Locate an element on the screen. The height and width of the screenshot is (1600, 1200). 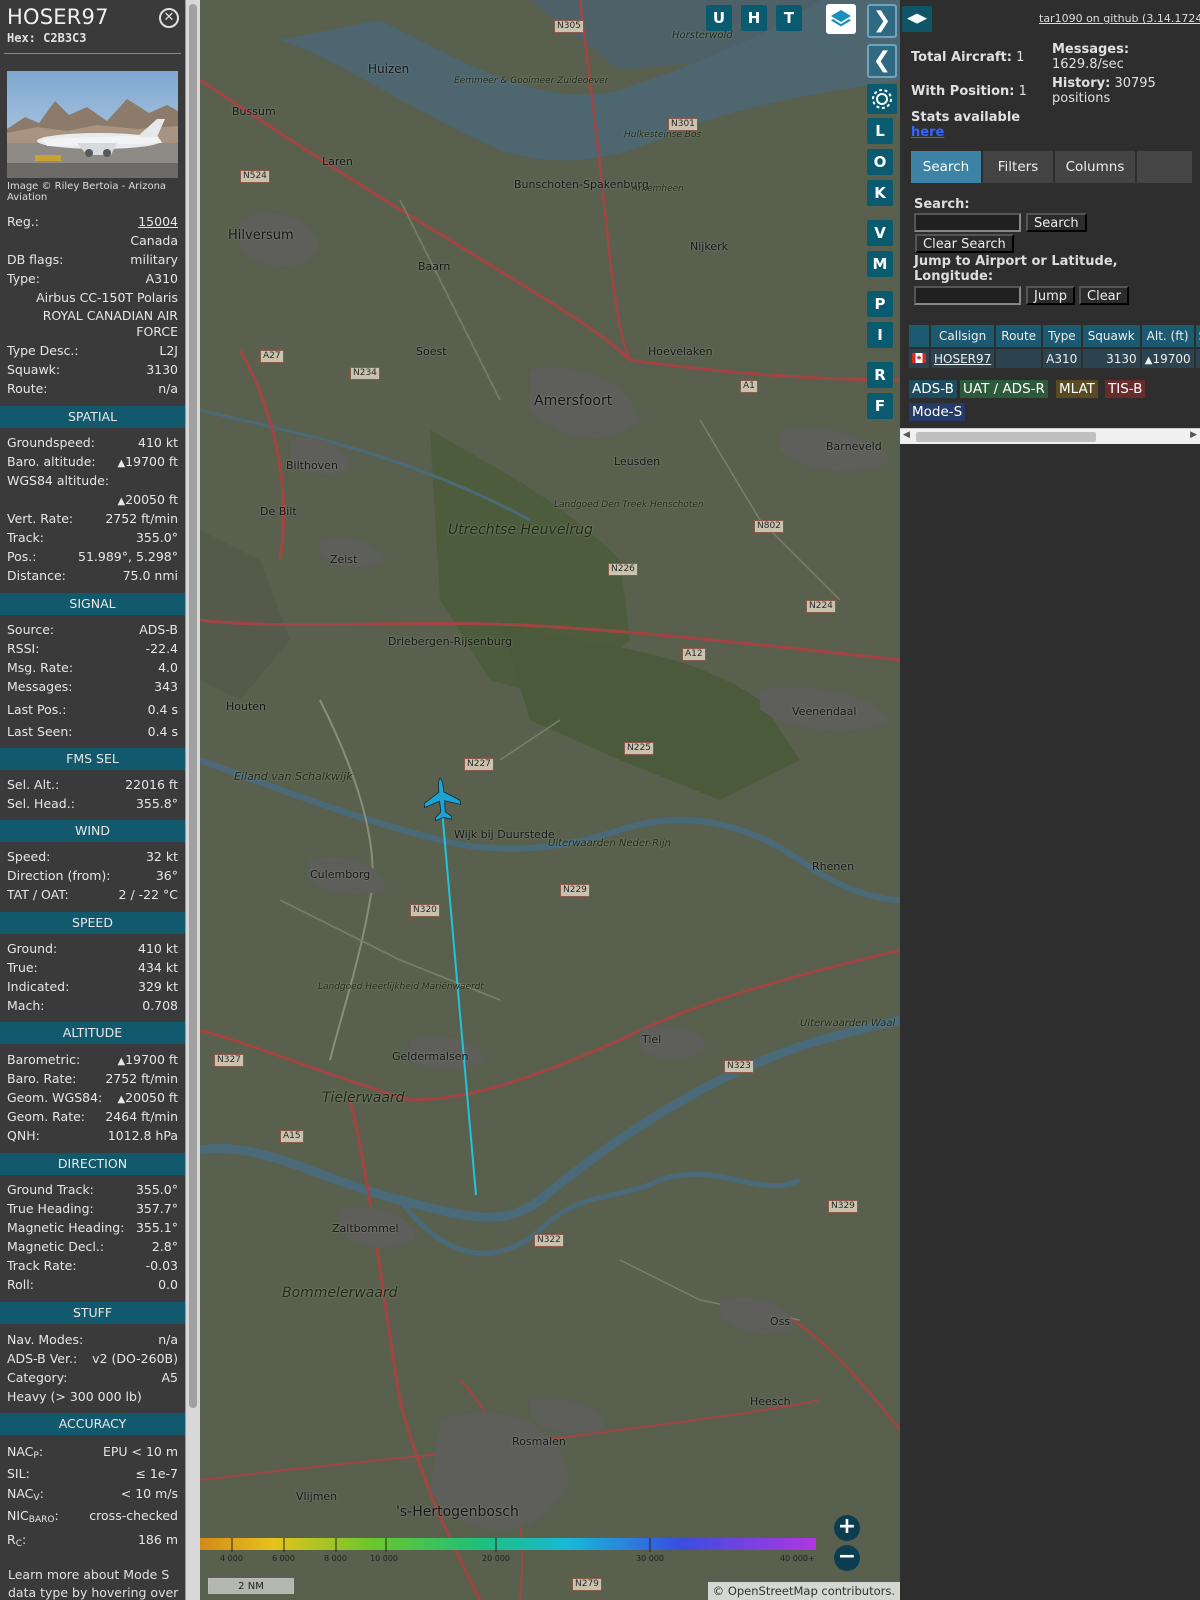
history-value: History: 30795 is located at coordinates (1104, 83).